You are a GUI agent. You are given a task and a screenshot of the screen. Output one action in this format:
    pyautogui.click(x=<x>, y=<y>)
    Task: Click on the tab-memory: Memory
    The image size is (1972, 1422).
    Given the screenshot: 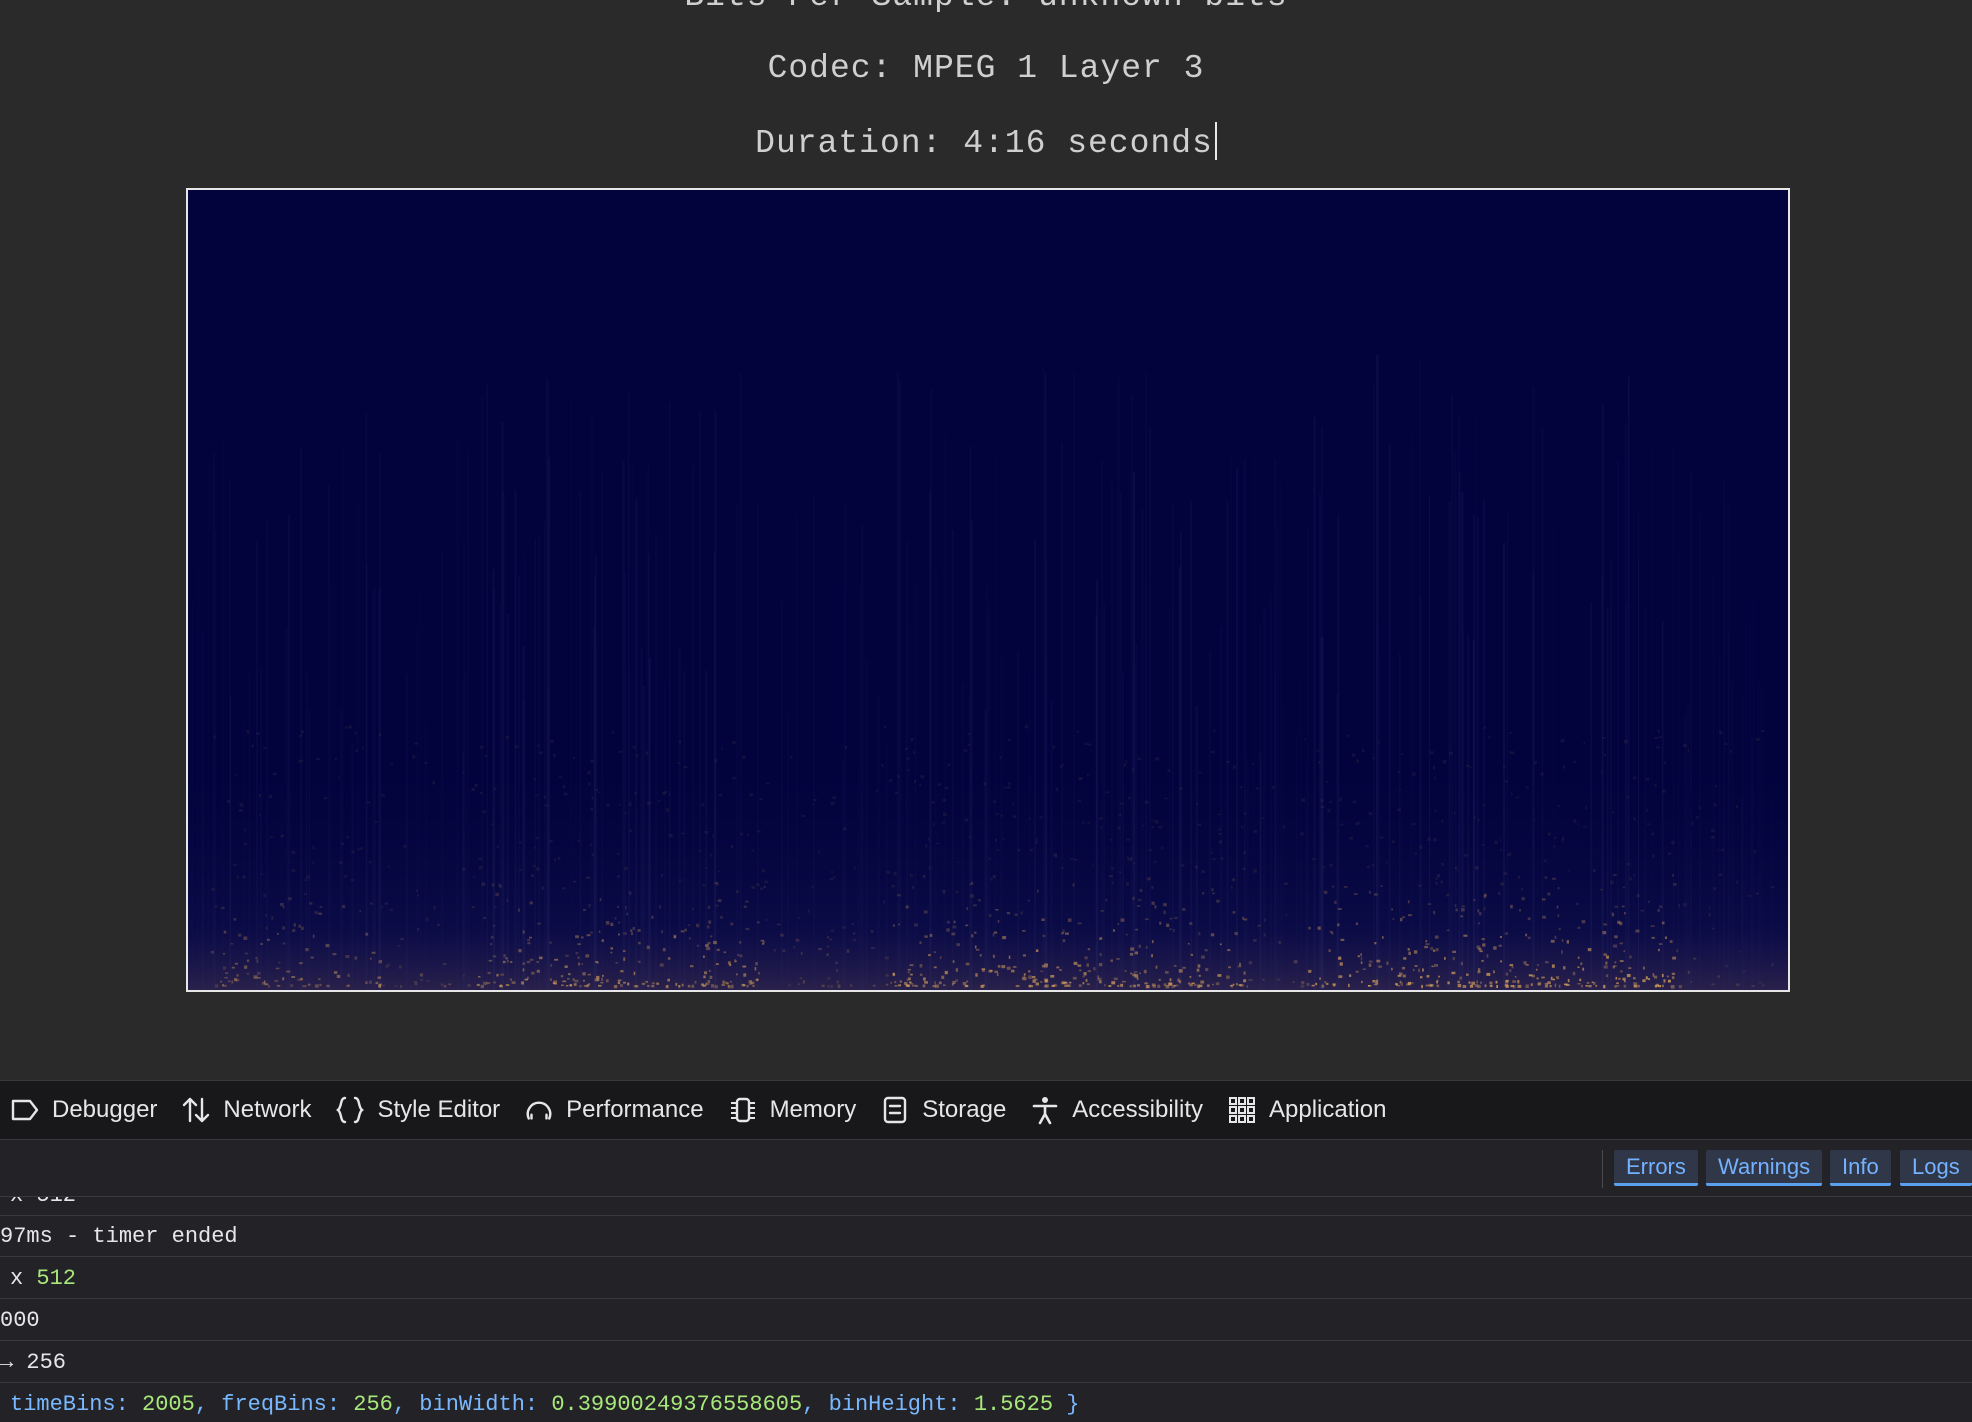 What is the action you would take?
    pyautogui.click(x=794, y=1110)
    